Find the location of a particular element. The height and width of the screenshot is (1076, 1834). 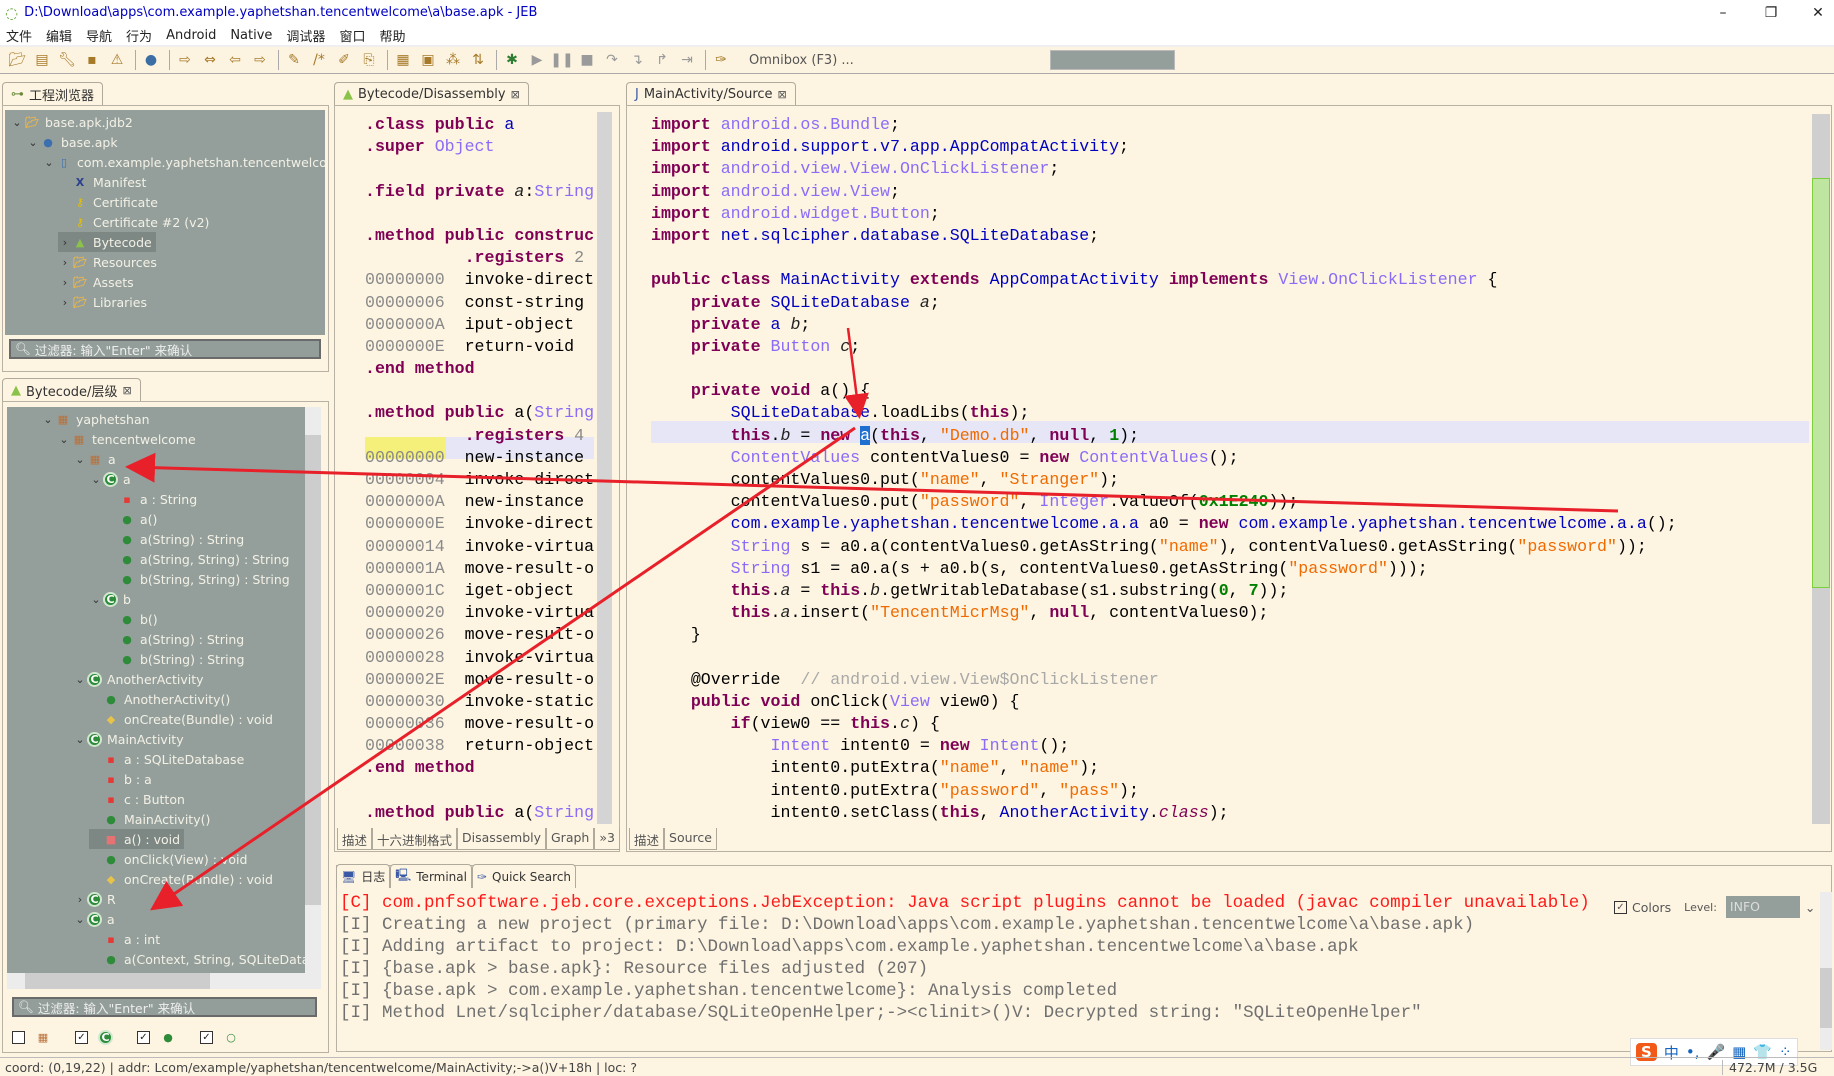

tree-item: ▪ c : Button is located at coordinates (137, 799).